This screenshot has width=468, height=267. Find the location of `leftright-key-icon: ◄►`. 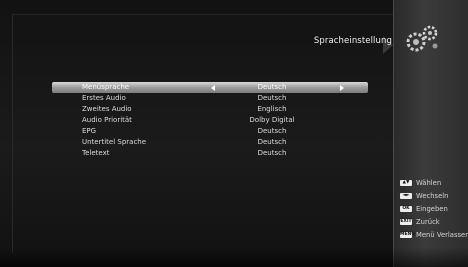

leftright-key-icon: ◄► is located at coordinates (406, 196).